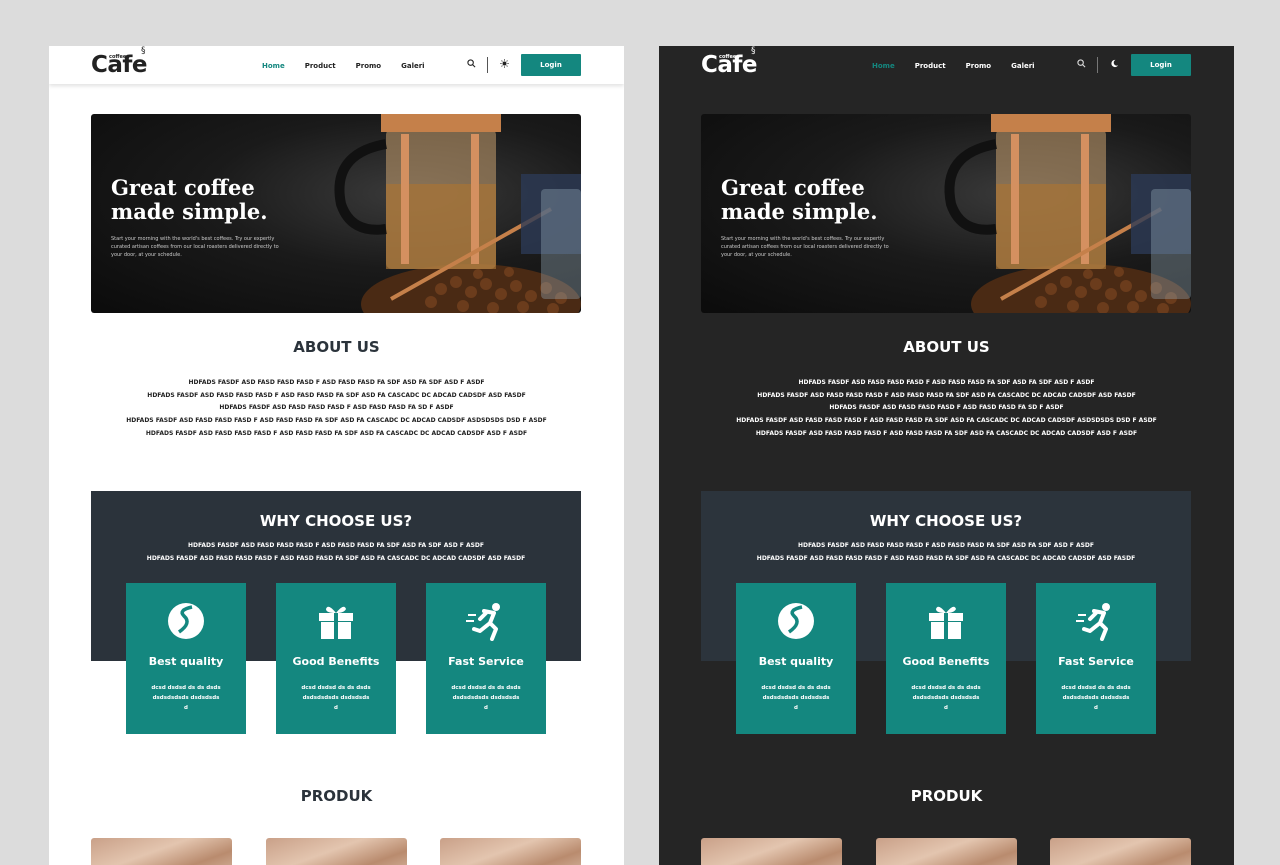 The width and height of the screenshot is (1280, 865). What do you see at coordinates (1114, 64) in the screenshot?
I see `moon-icon` at bounding box center [1114, 64].